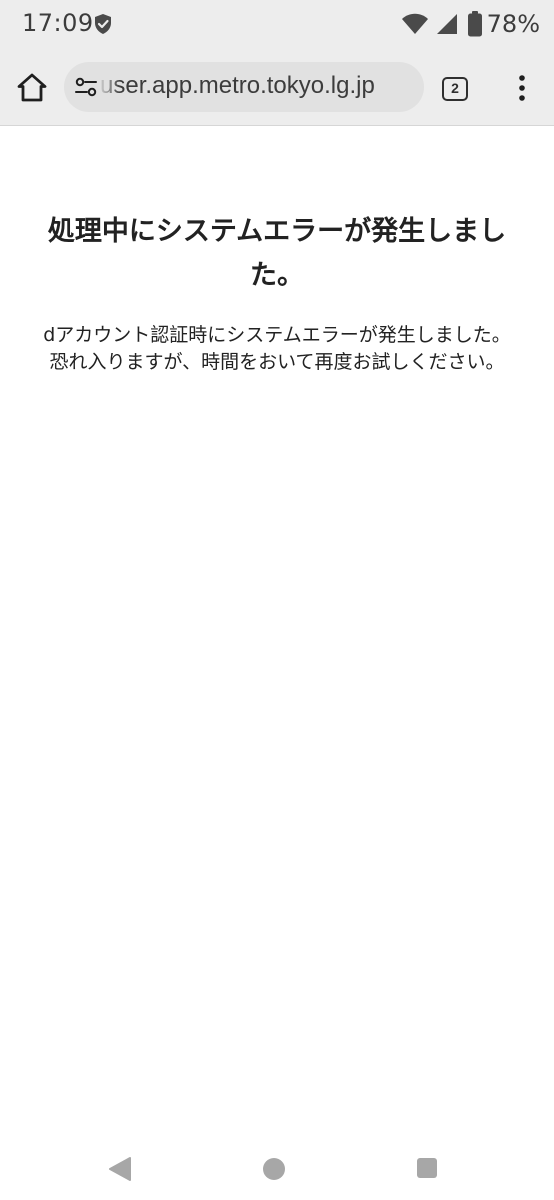 Image resolution: width=554 pixels, height=1200 pixels. Describe the element at coordinates (427, 1168) in the screenshot. I see `recent-apps-button` at that location.